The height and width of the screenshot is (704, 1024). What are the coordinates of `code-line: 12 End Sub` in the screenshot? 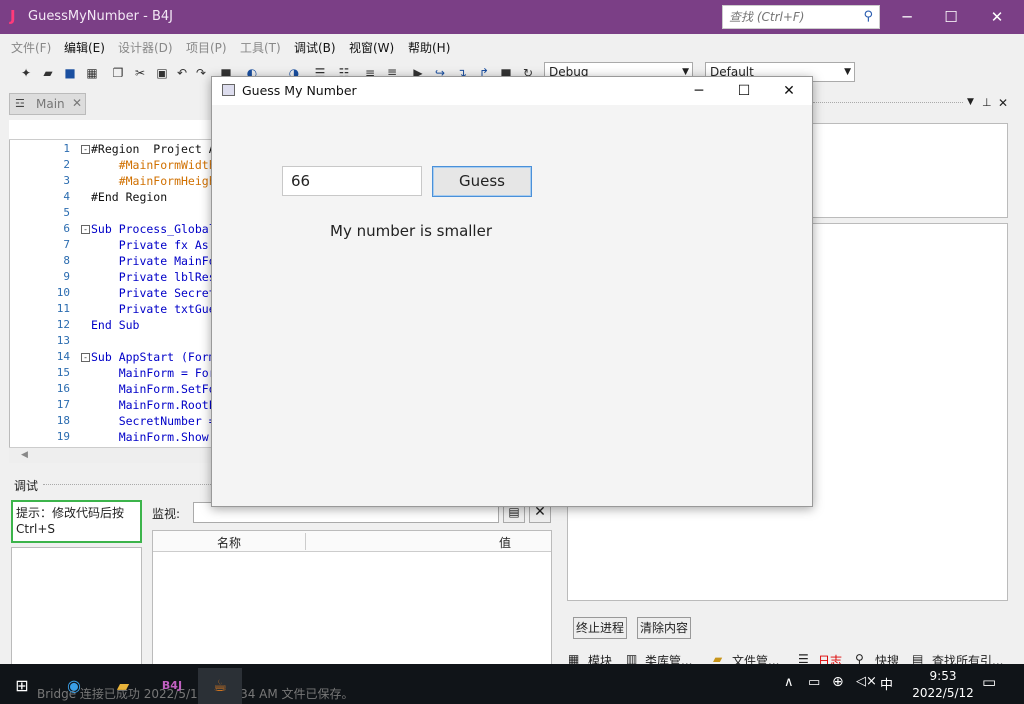 It's located at (111, 326).